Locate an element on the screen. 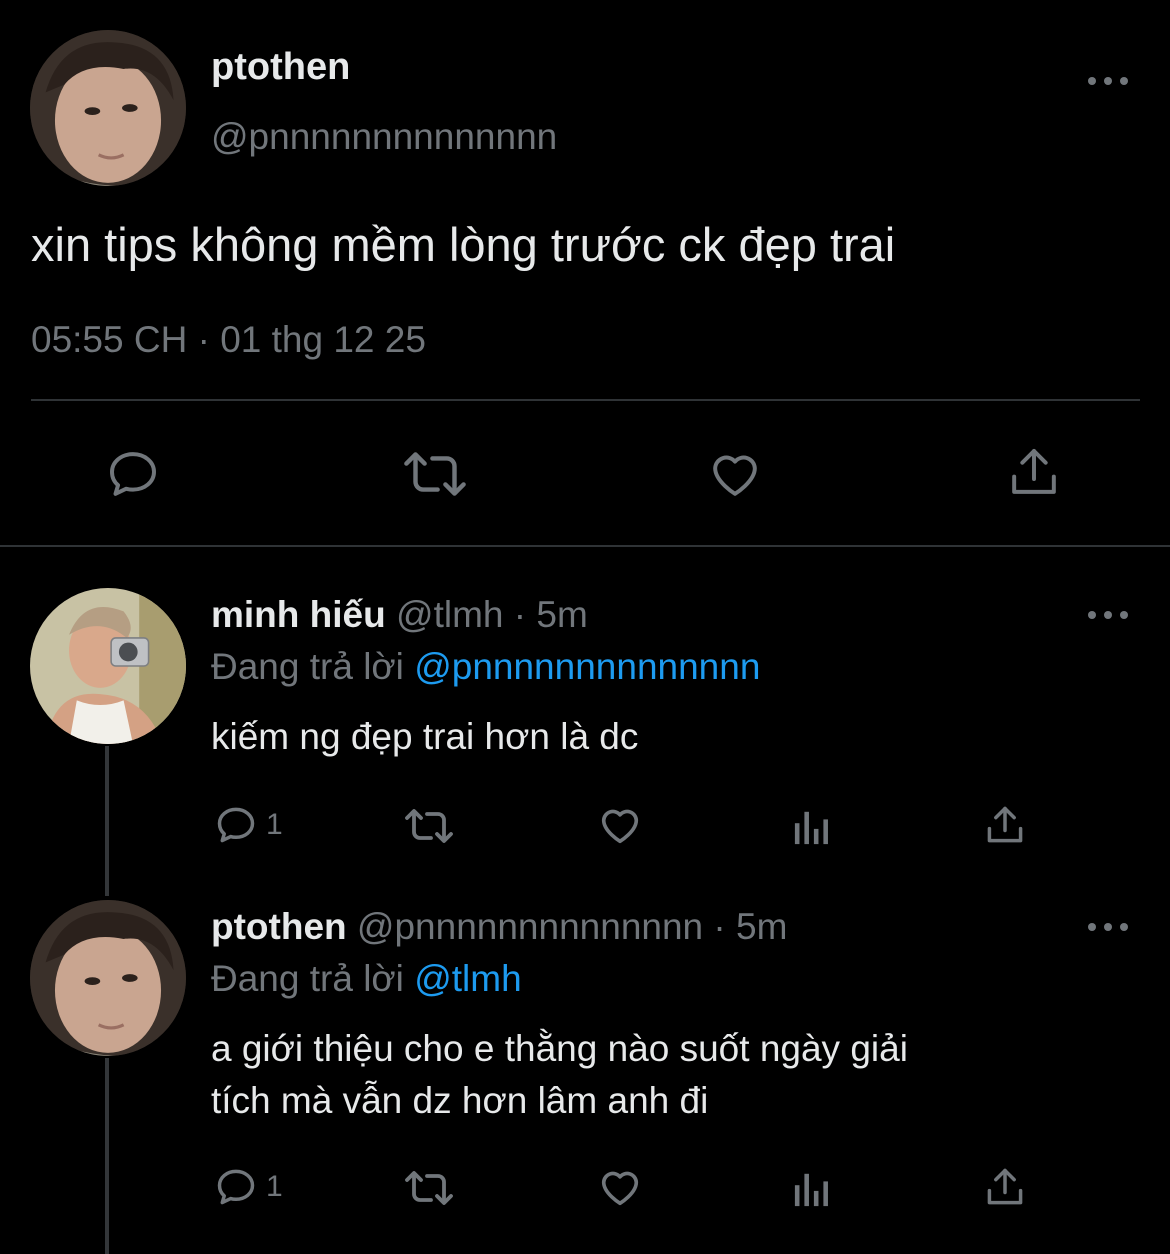 This screenshot has width=1170, height=1254. replying-to: Đang trả lời @pnnnnnnnnnnnnnn is located at coordinates (485, 667).